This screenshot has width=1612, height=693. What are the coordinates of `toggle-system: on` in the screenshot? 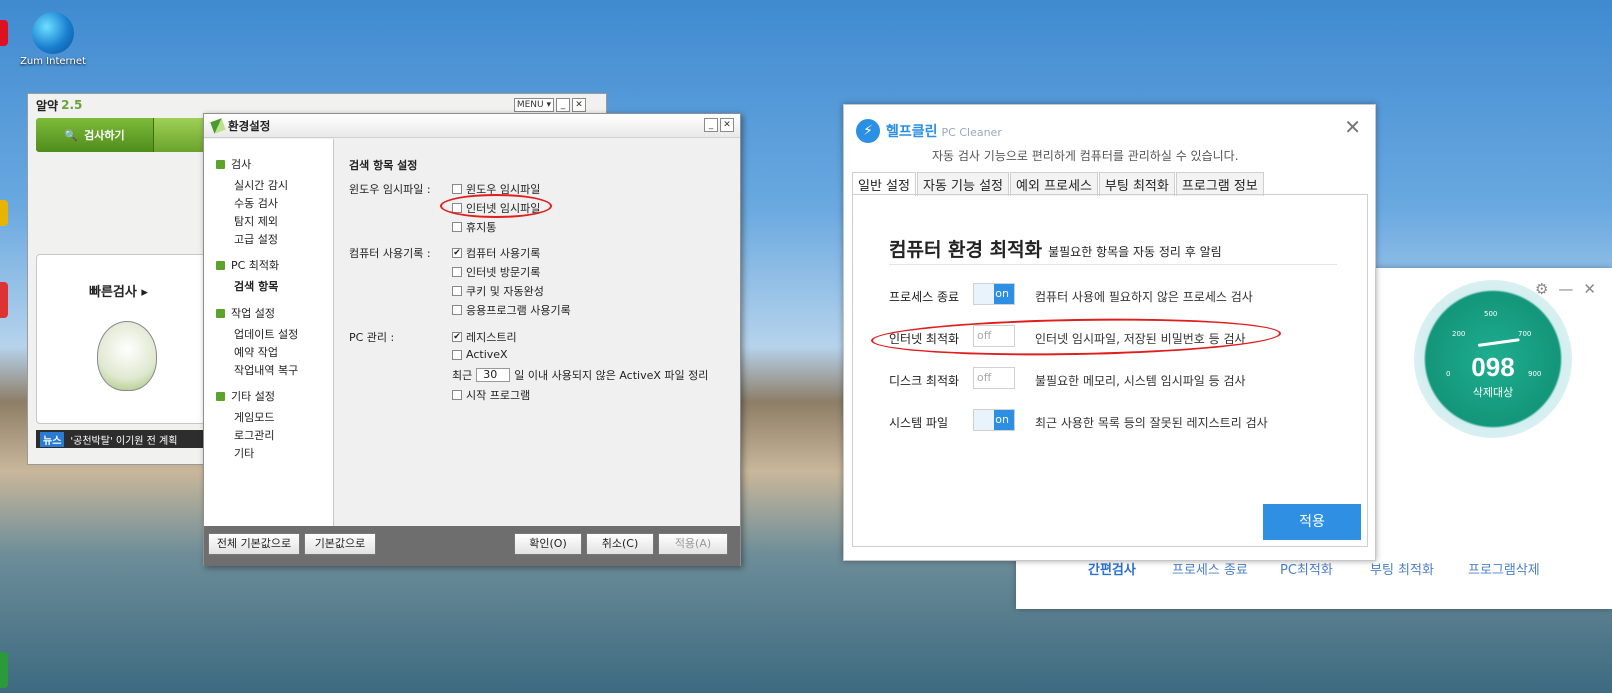 It's located at (994, 420).